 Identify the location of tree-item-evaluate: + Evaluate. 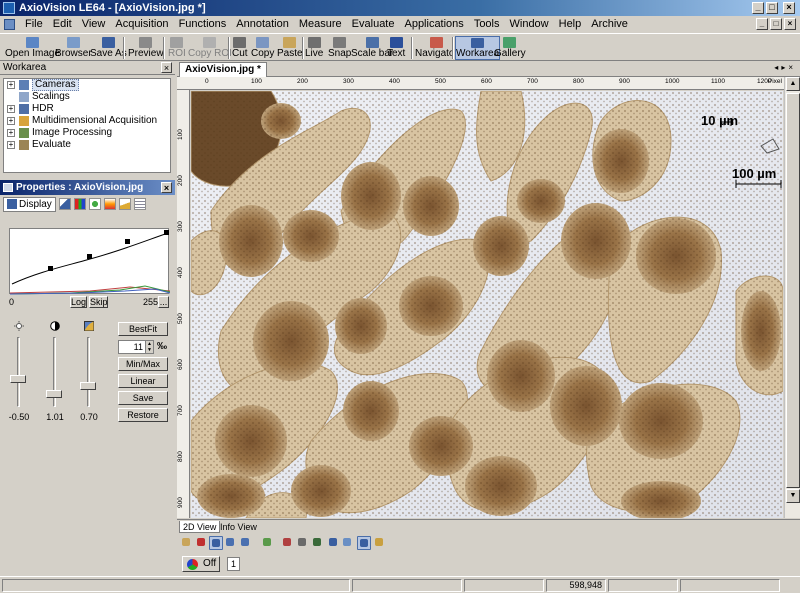
(87, 145).